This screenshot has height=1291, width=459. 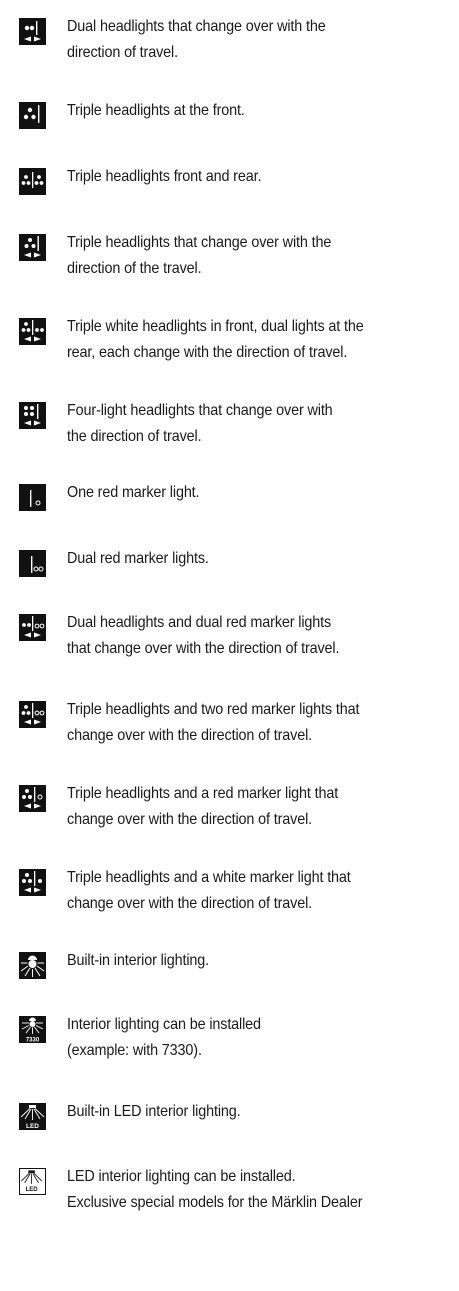 I want to click on triple-headlights-white-marker-icon, so click(x=32, y=882).